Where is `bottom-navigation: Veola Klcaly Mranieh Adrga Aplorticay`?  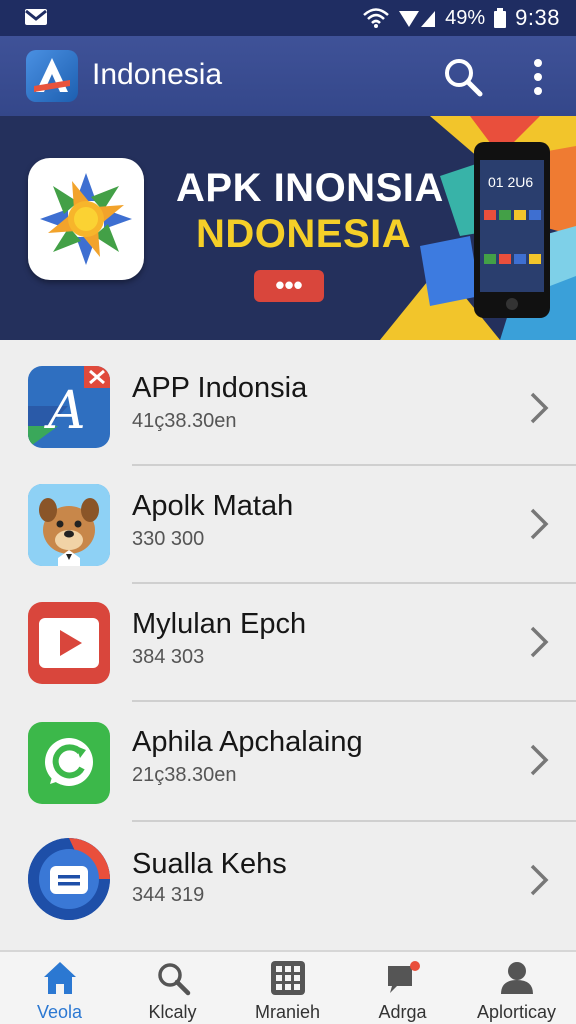 bottom-navigation: Veola Klcaly Mranieh Adrga Aplorticay is located at coordinates (288, 987).